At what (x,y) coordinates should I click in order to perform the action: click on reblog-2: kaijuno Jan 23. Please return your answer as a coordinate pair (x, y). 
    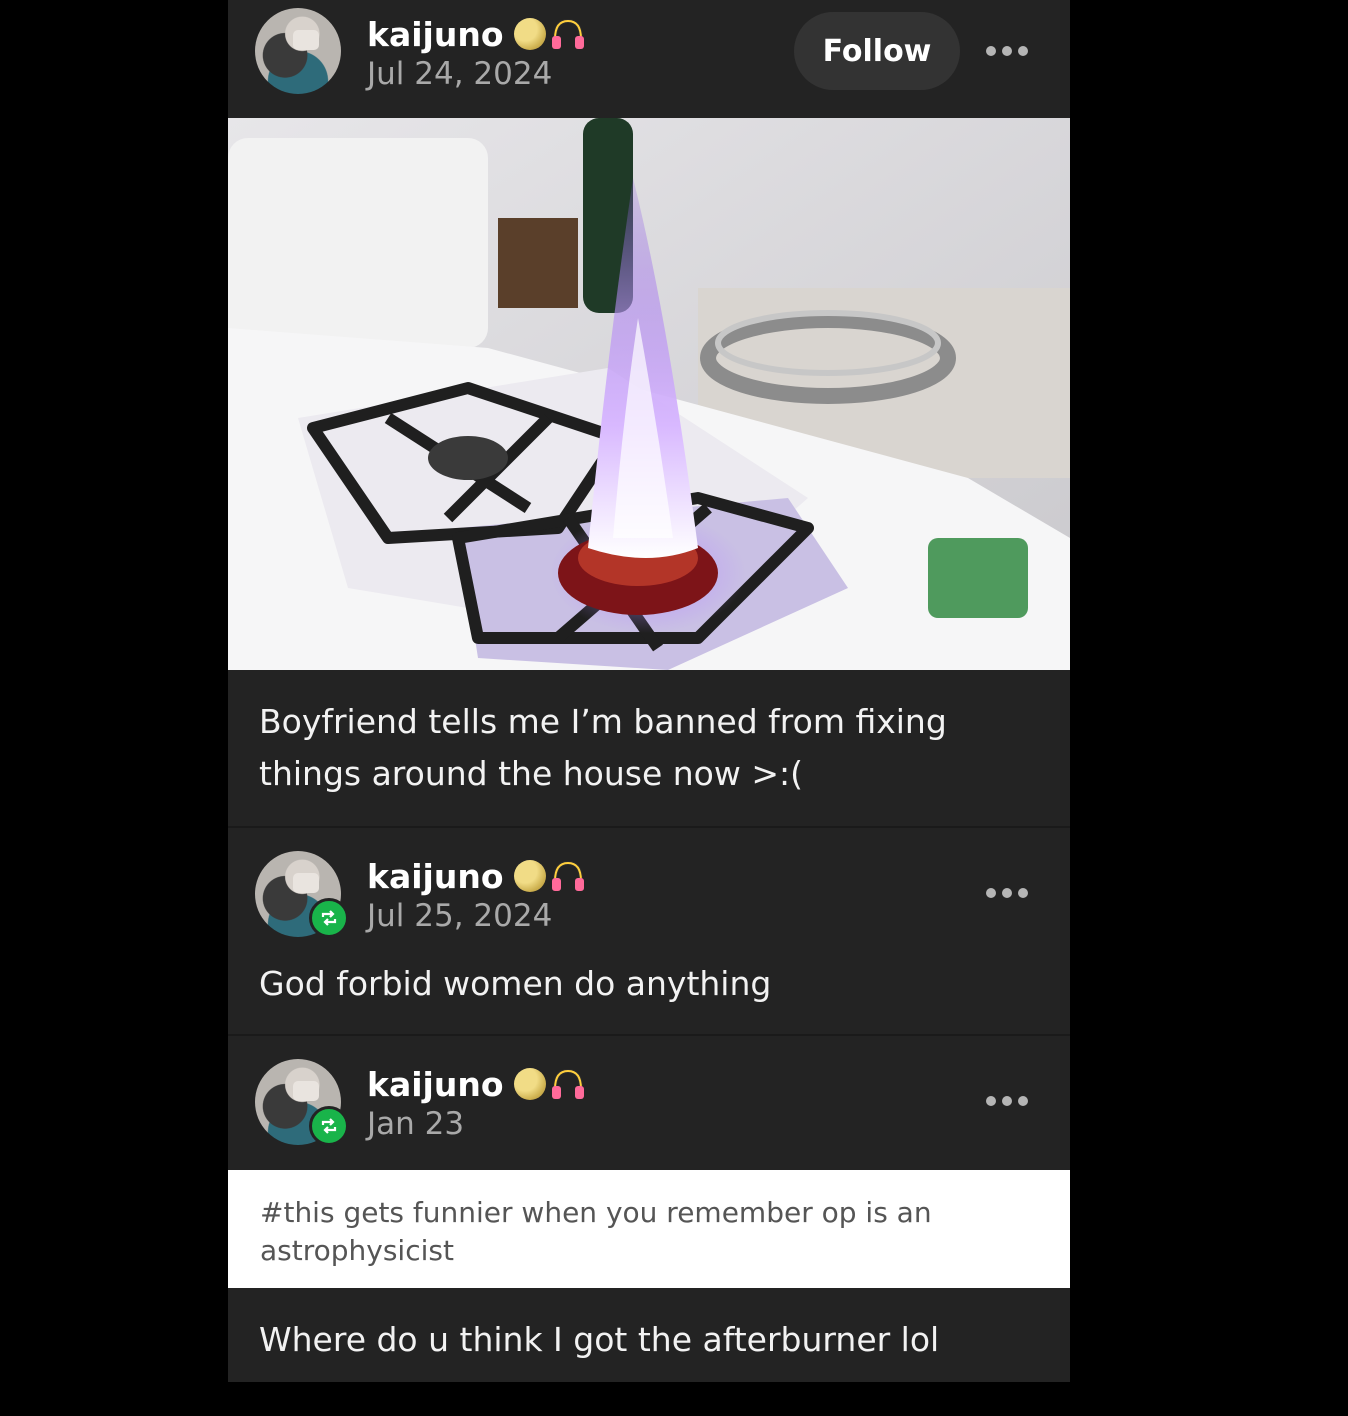
    Looking at the image, I should click on (649, 1103).